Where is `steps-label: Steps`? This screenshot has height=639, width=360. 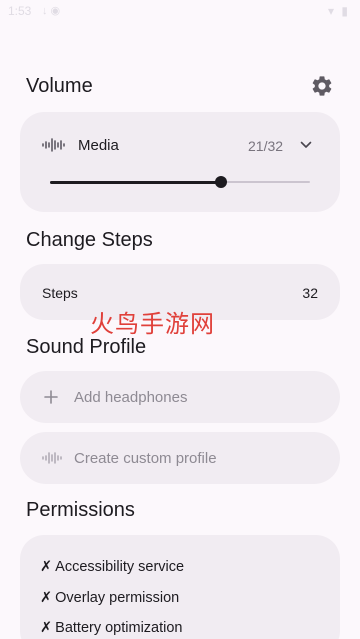
steps-label: Steps is located at coordinates (60, 293).